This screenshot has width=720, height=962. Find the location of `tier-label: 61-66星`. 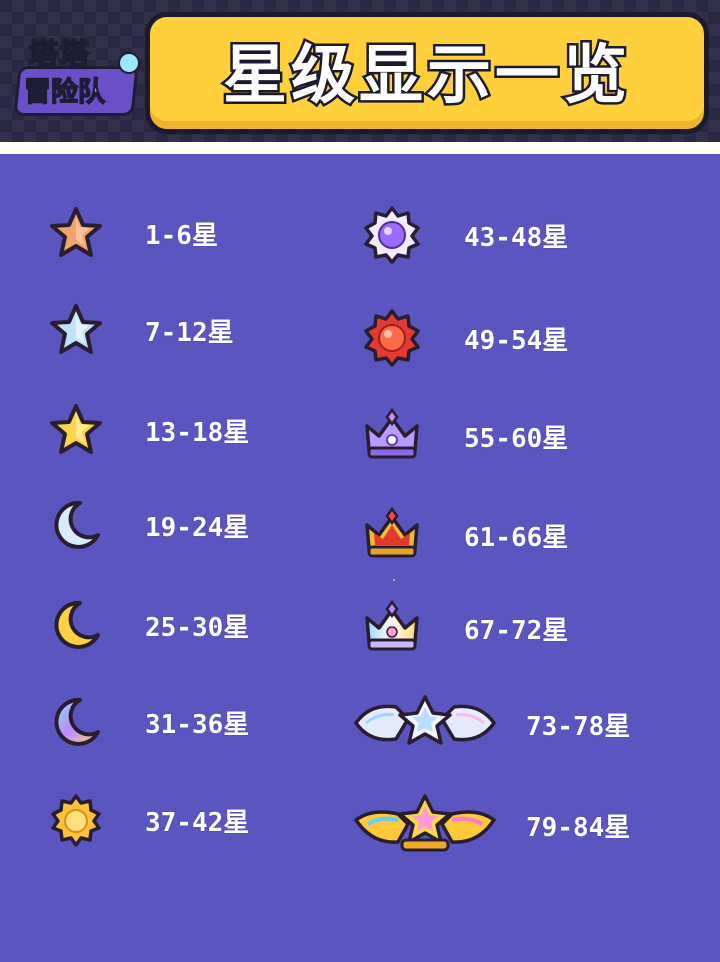

tier-label: 61-66星 is located at coordinates (516, 537).